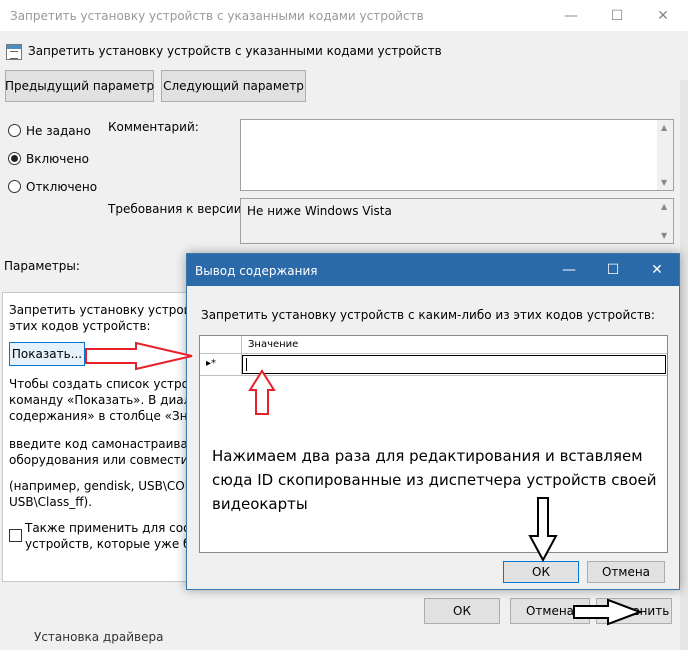  What do you see at coordinates (608, 612) in the screenshot?
I see `black-arrow-right` at bounding box center [608, 612].